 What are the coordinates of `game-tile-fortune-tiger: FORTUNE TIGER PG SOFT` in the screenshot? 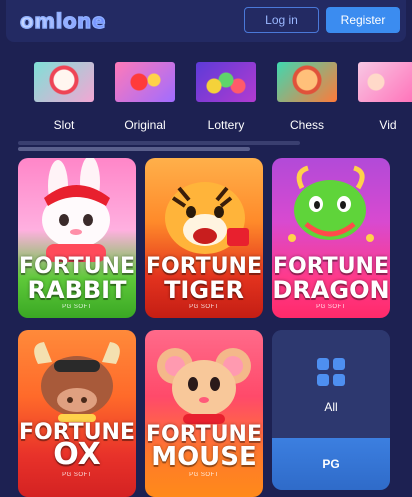 It's located at (204, 238).